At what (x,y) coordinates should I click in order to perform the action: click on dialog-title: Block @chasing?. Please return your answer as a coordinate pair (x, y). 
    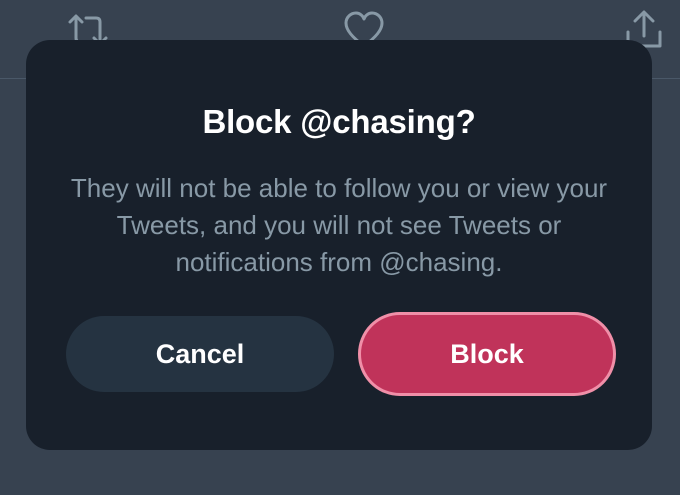
    Looking at the image, I should click on (339, 121).